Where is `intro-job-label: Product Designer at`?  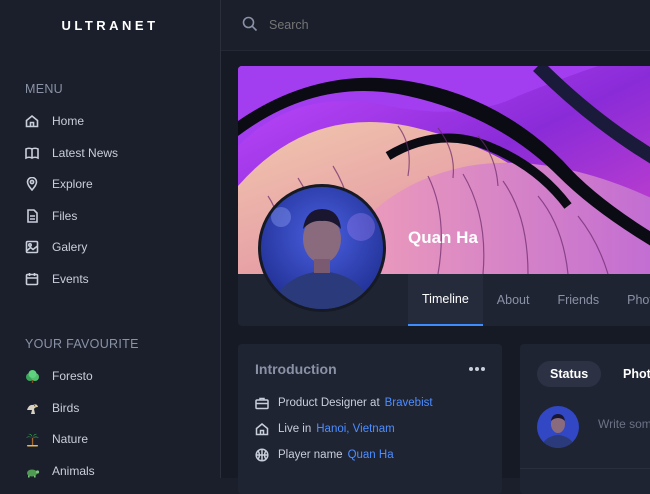
intro-job-label: Product Designer at is located at coordinates (329, 403).